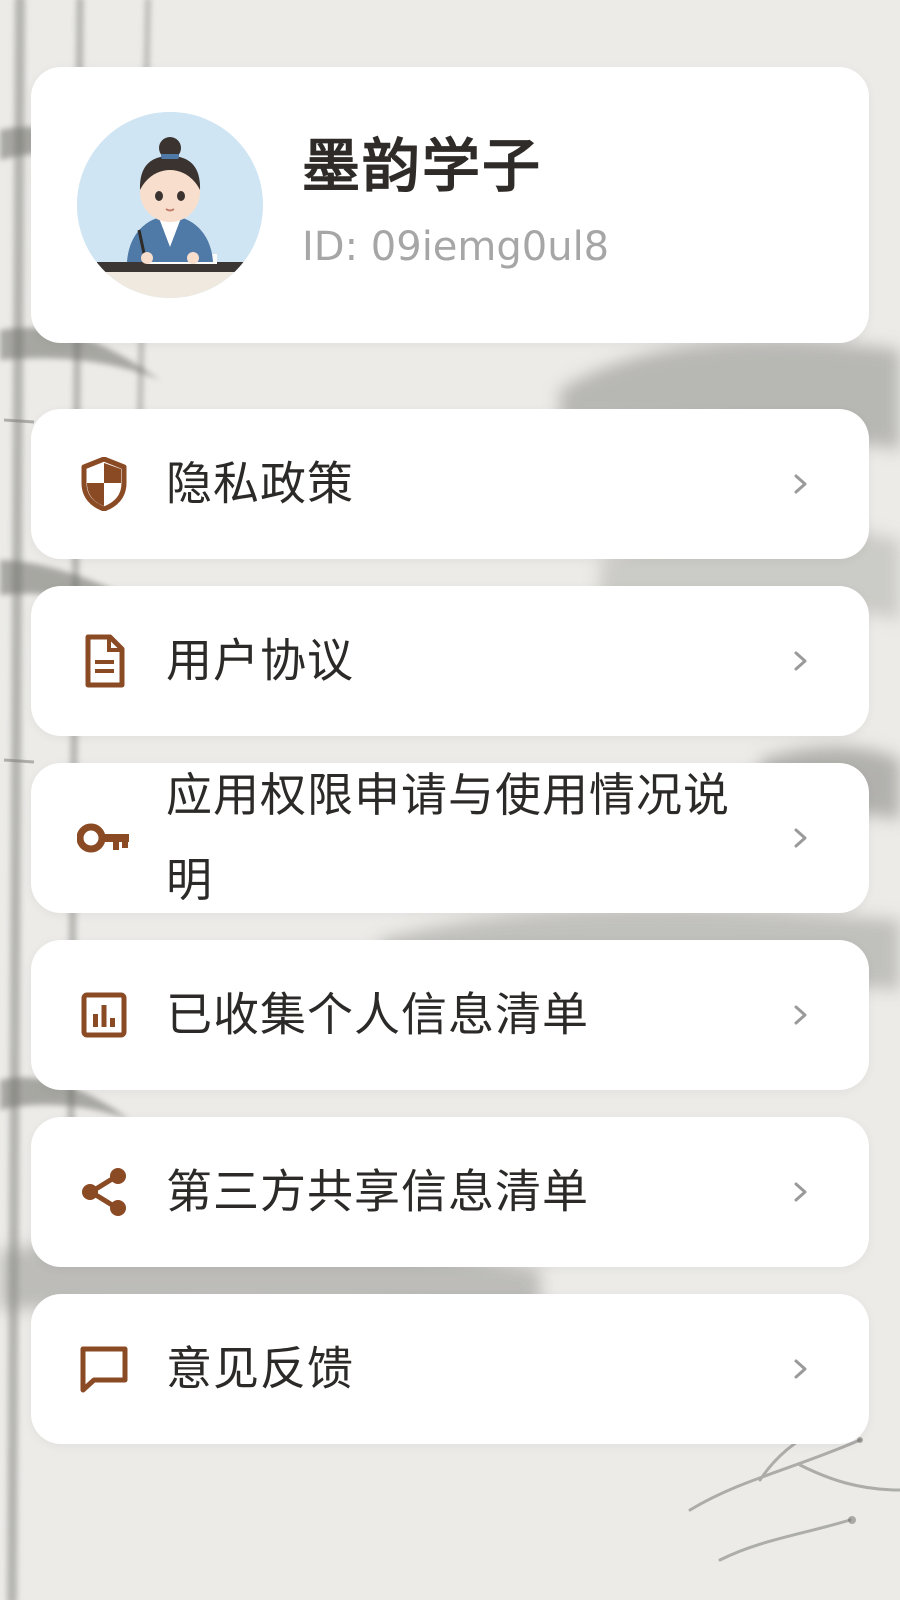 The width and height of the screenshot is (900, 1600). What do you see at coordinates (104, 661) in the screenshot?
I see `document-icon` at bounding box center [104, 661].